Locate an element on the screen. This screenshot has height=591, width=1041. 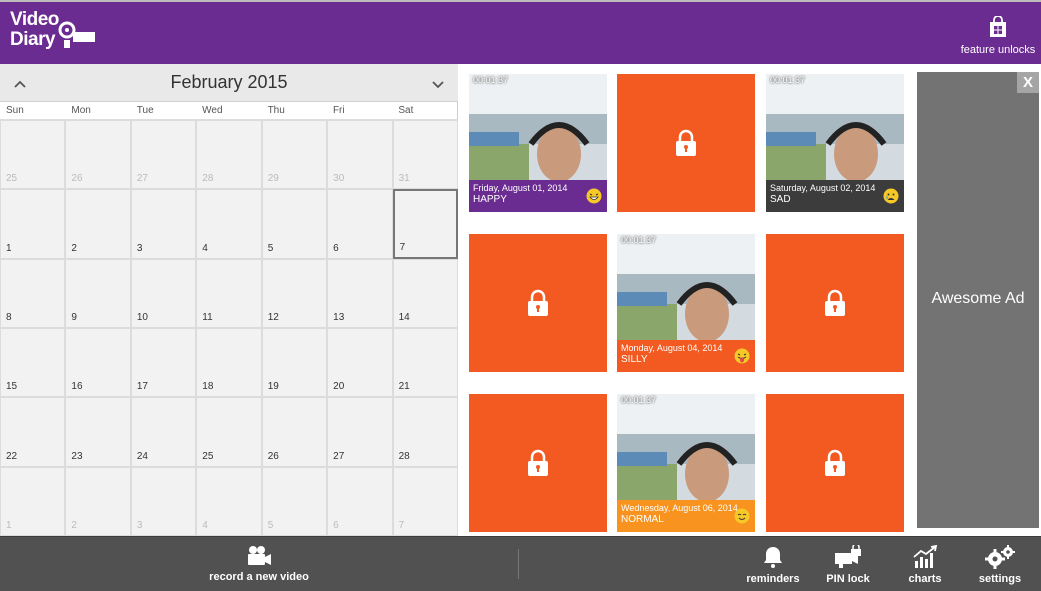
calendar-day-cell: 22 is located at coordinates (33, 432).